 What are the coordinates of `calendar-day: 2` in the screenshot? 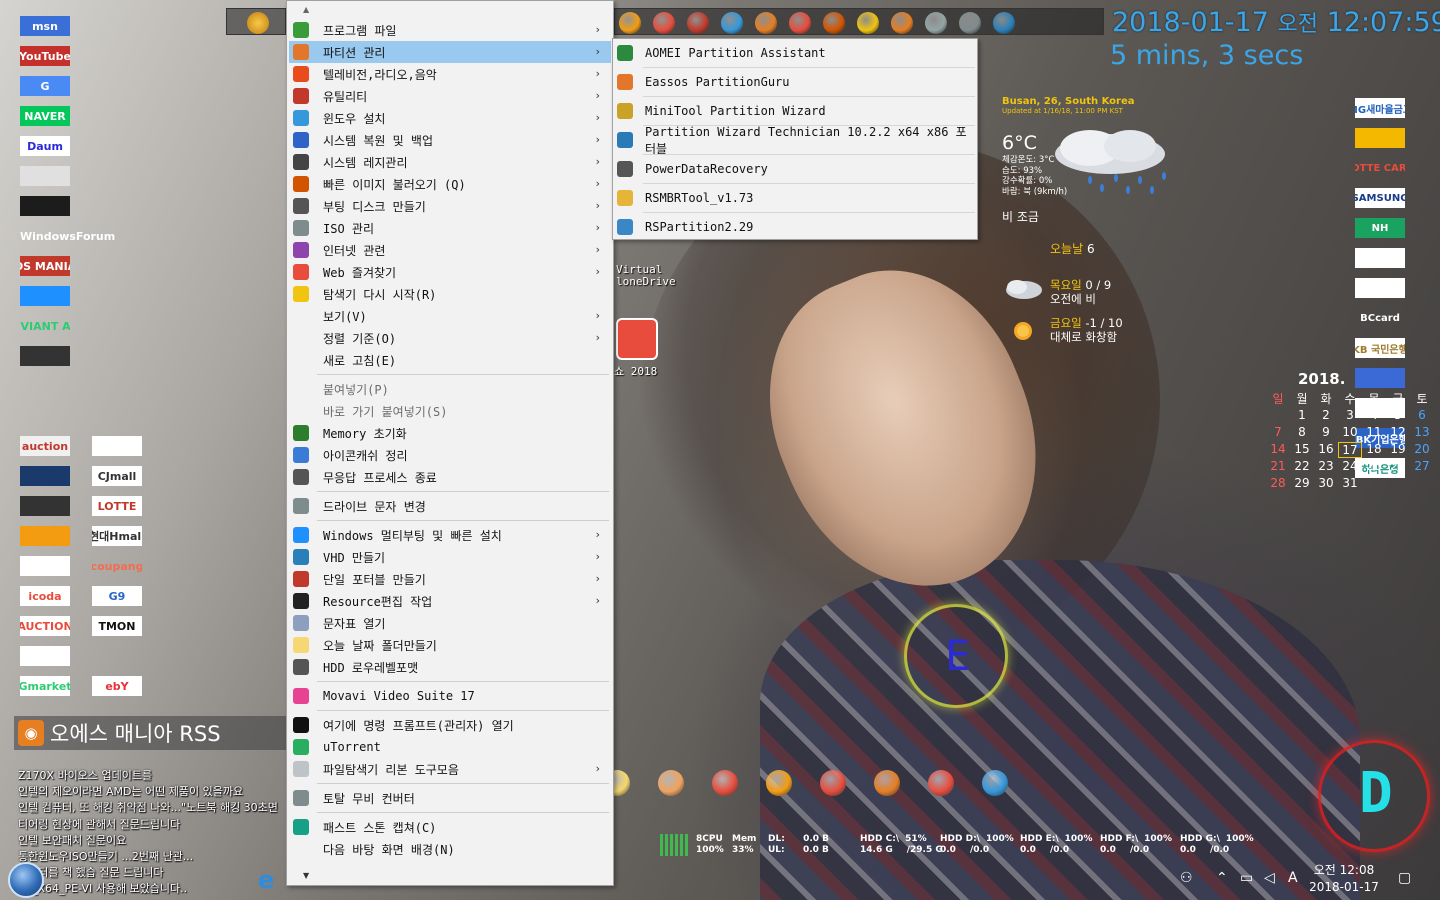 It's located at (1326, 415).